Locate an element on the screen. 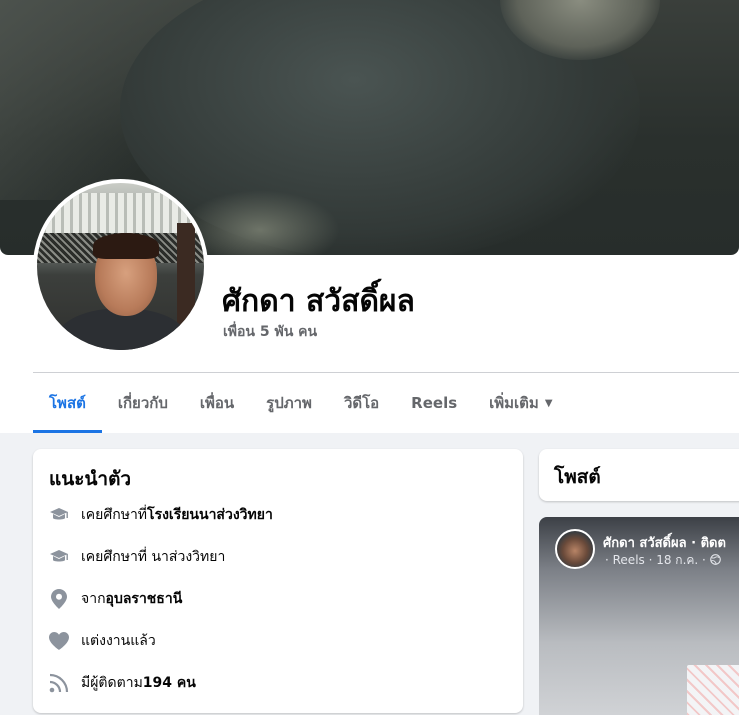  intro-row-education-1: เคยศึกษาที่ โรงเรียนนาส่วงวิทยา is located at coordinates (160, 515).